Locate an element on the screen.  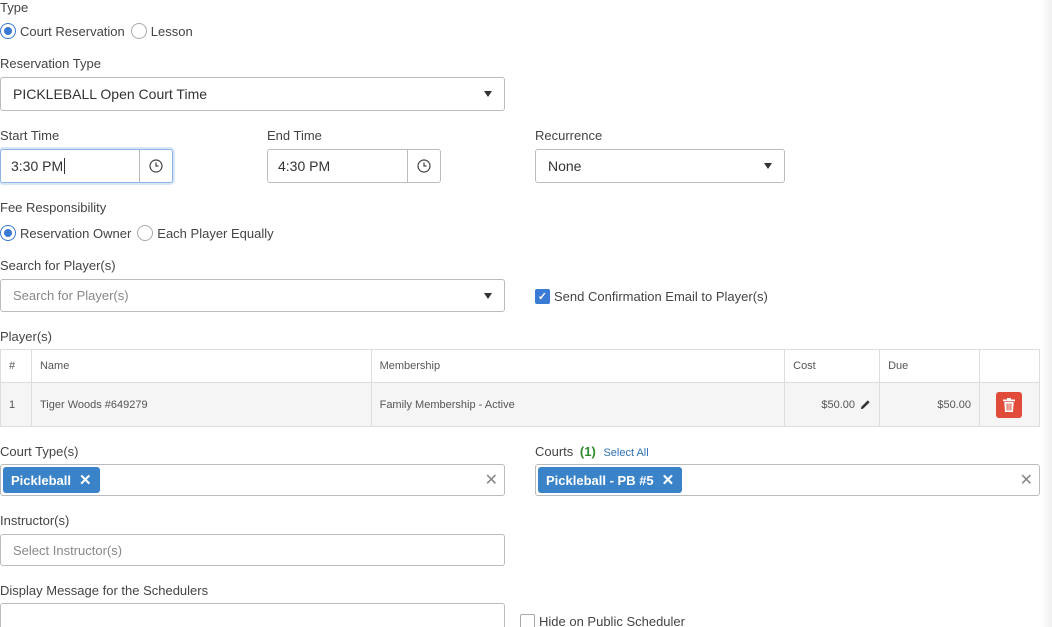
display-message-textarea is located at coordinates (252, 615).